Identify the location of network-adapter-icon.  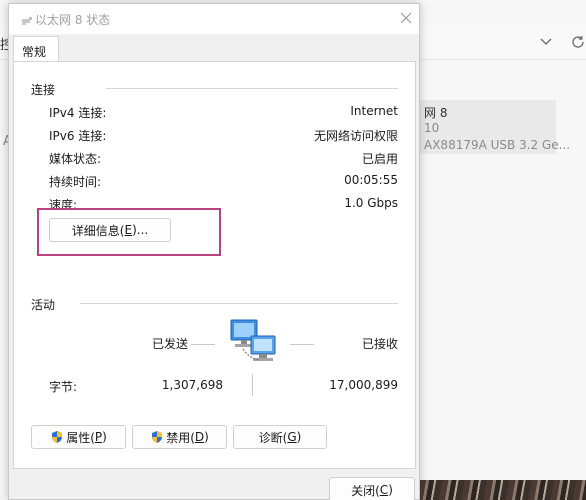
(27, 21).